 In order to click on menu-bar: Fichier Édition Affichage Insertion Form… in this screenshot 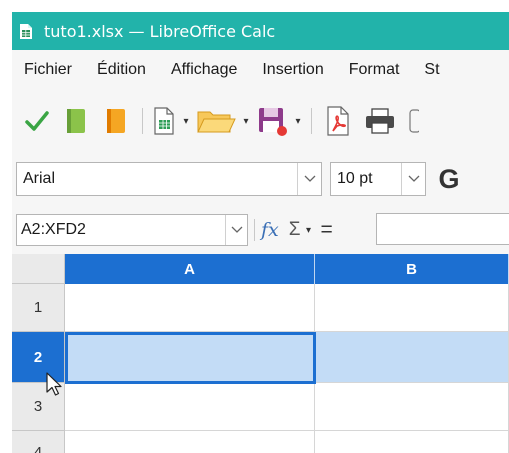, I will do `click(260, 70)`.